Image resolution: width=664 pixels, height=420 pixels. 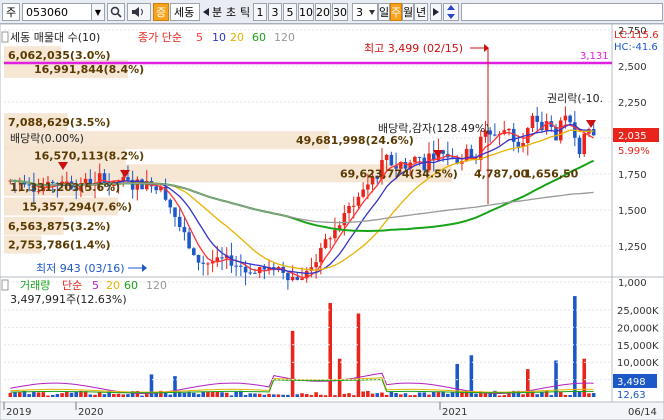 What do you see at coordinates (340, 12) in the screenshot?
I see `period-30: 30` at bounding box center [340, 12].